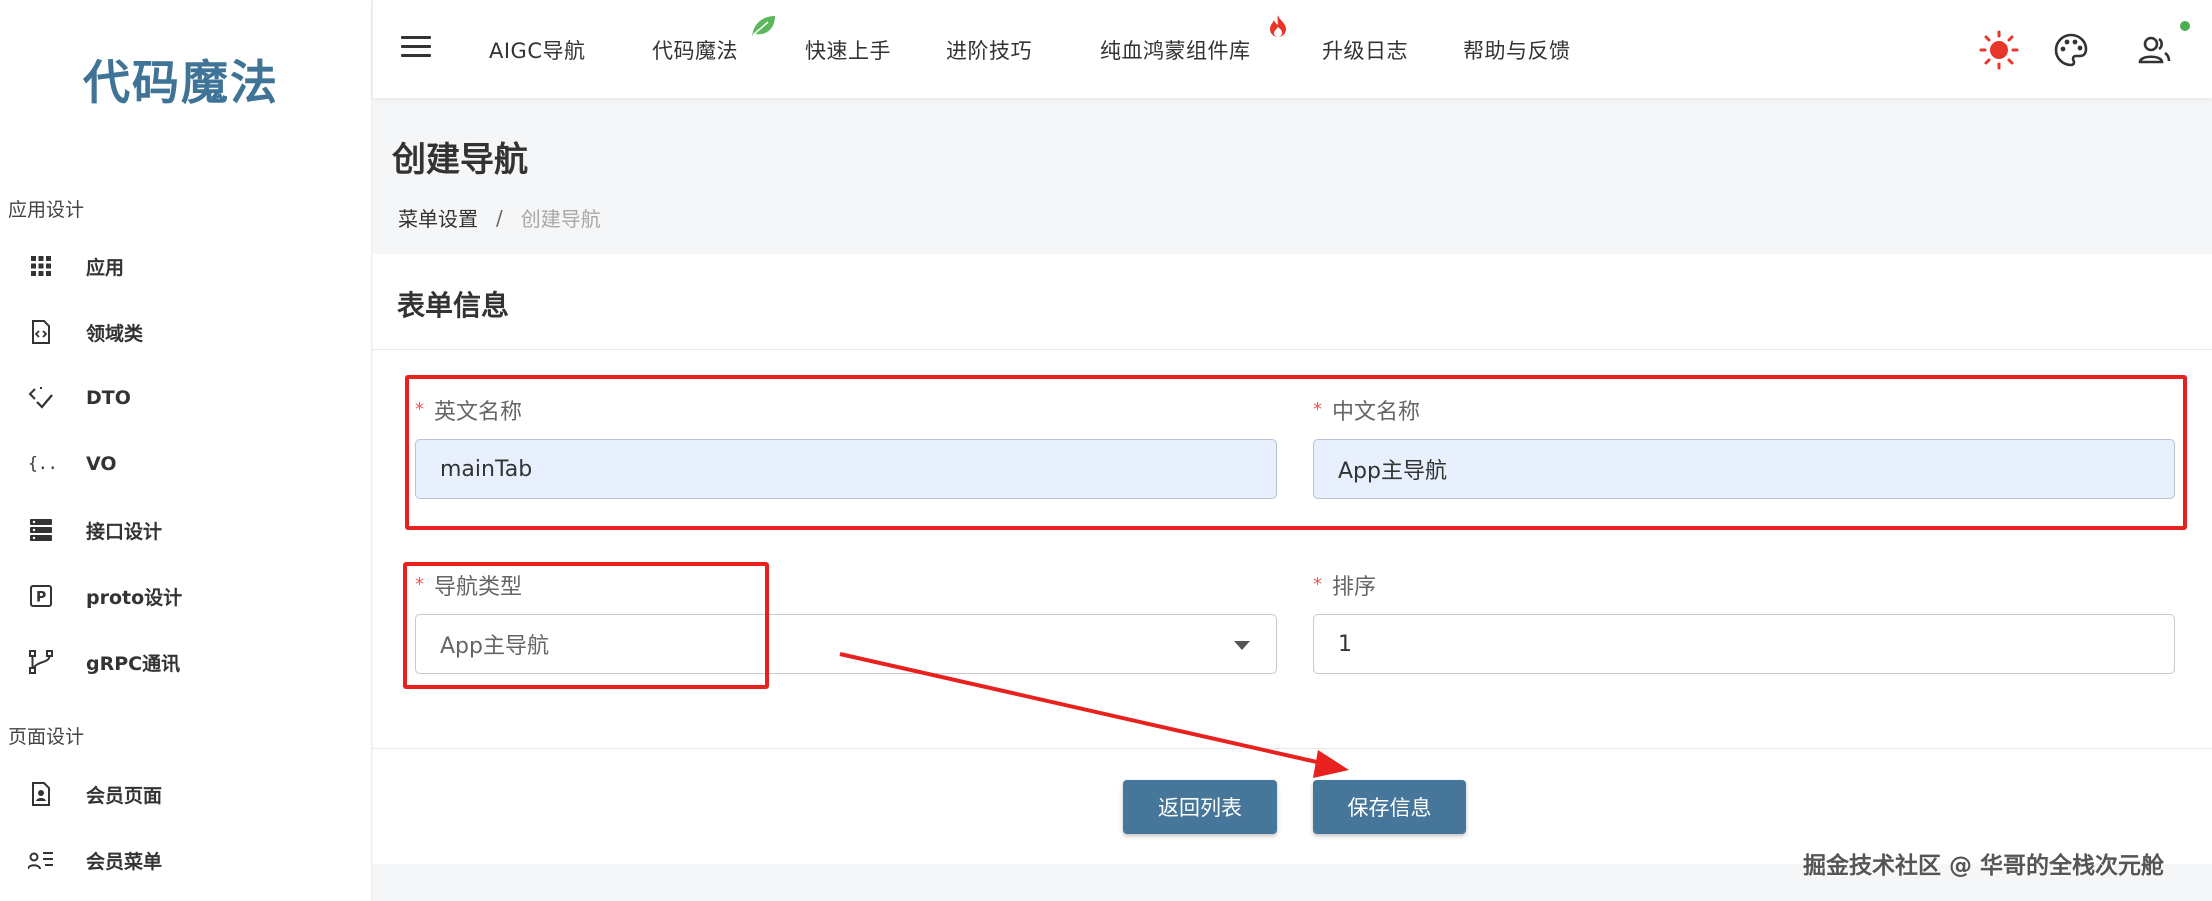 This screenshot has width=2212, height=901. Describe the element at coordinates (1999, 50) in the screenshot. I see `sun-icon` at that location.